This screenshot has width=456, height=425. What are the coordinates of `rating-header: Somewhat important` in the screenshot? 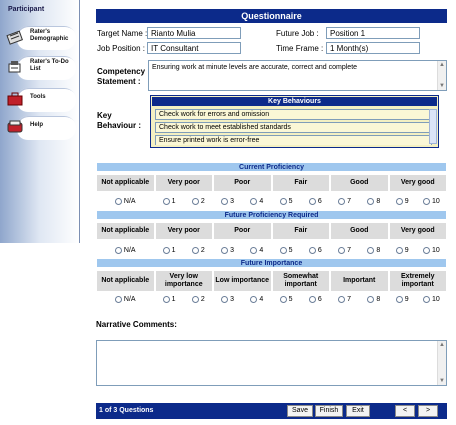 It's located at (300, 281).